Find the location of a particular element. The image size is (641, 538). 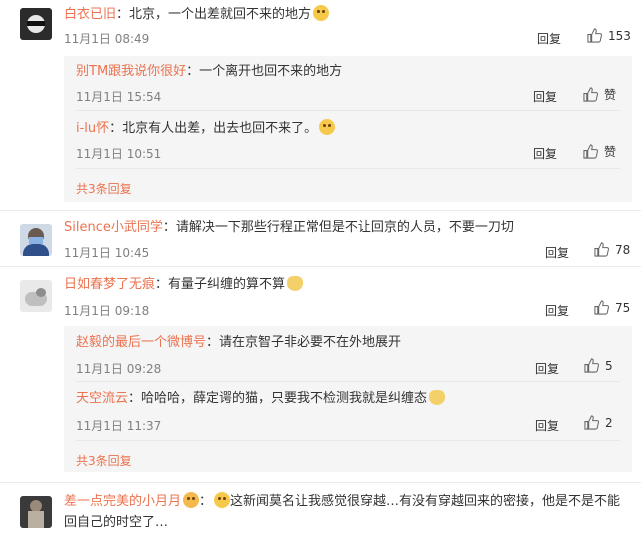

comment-text: Silence小武同学：请解决一下那些行程正常但是不让回京的人员，不要一刀切 is located at coordinates (289, 228).